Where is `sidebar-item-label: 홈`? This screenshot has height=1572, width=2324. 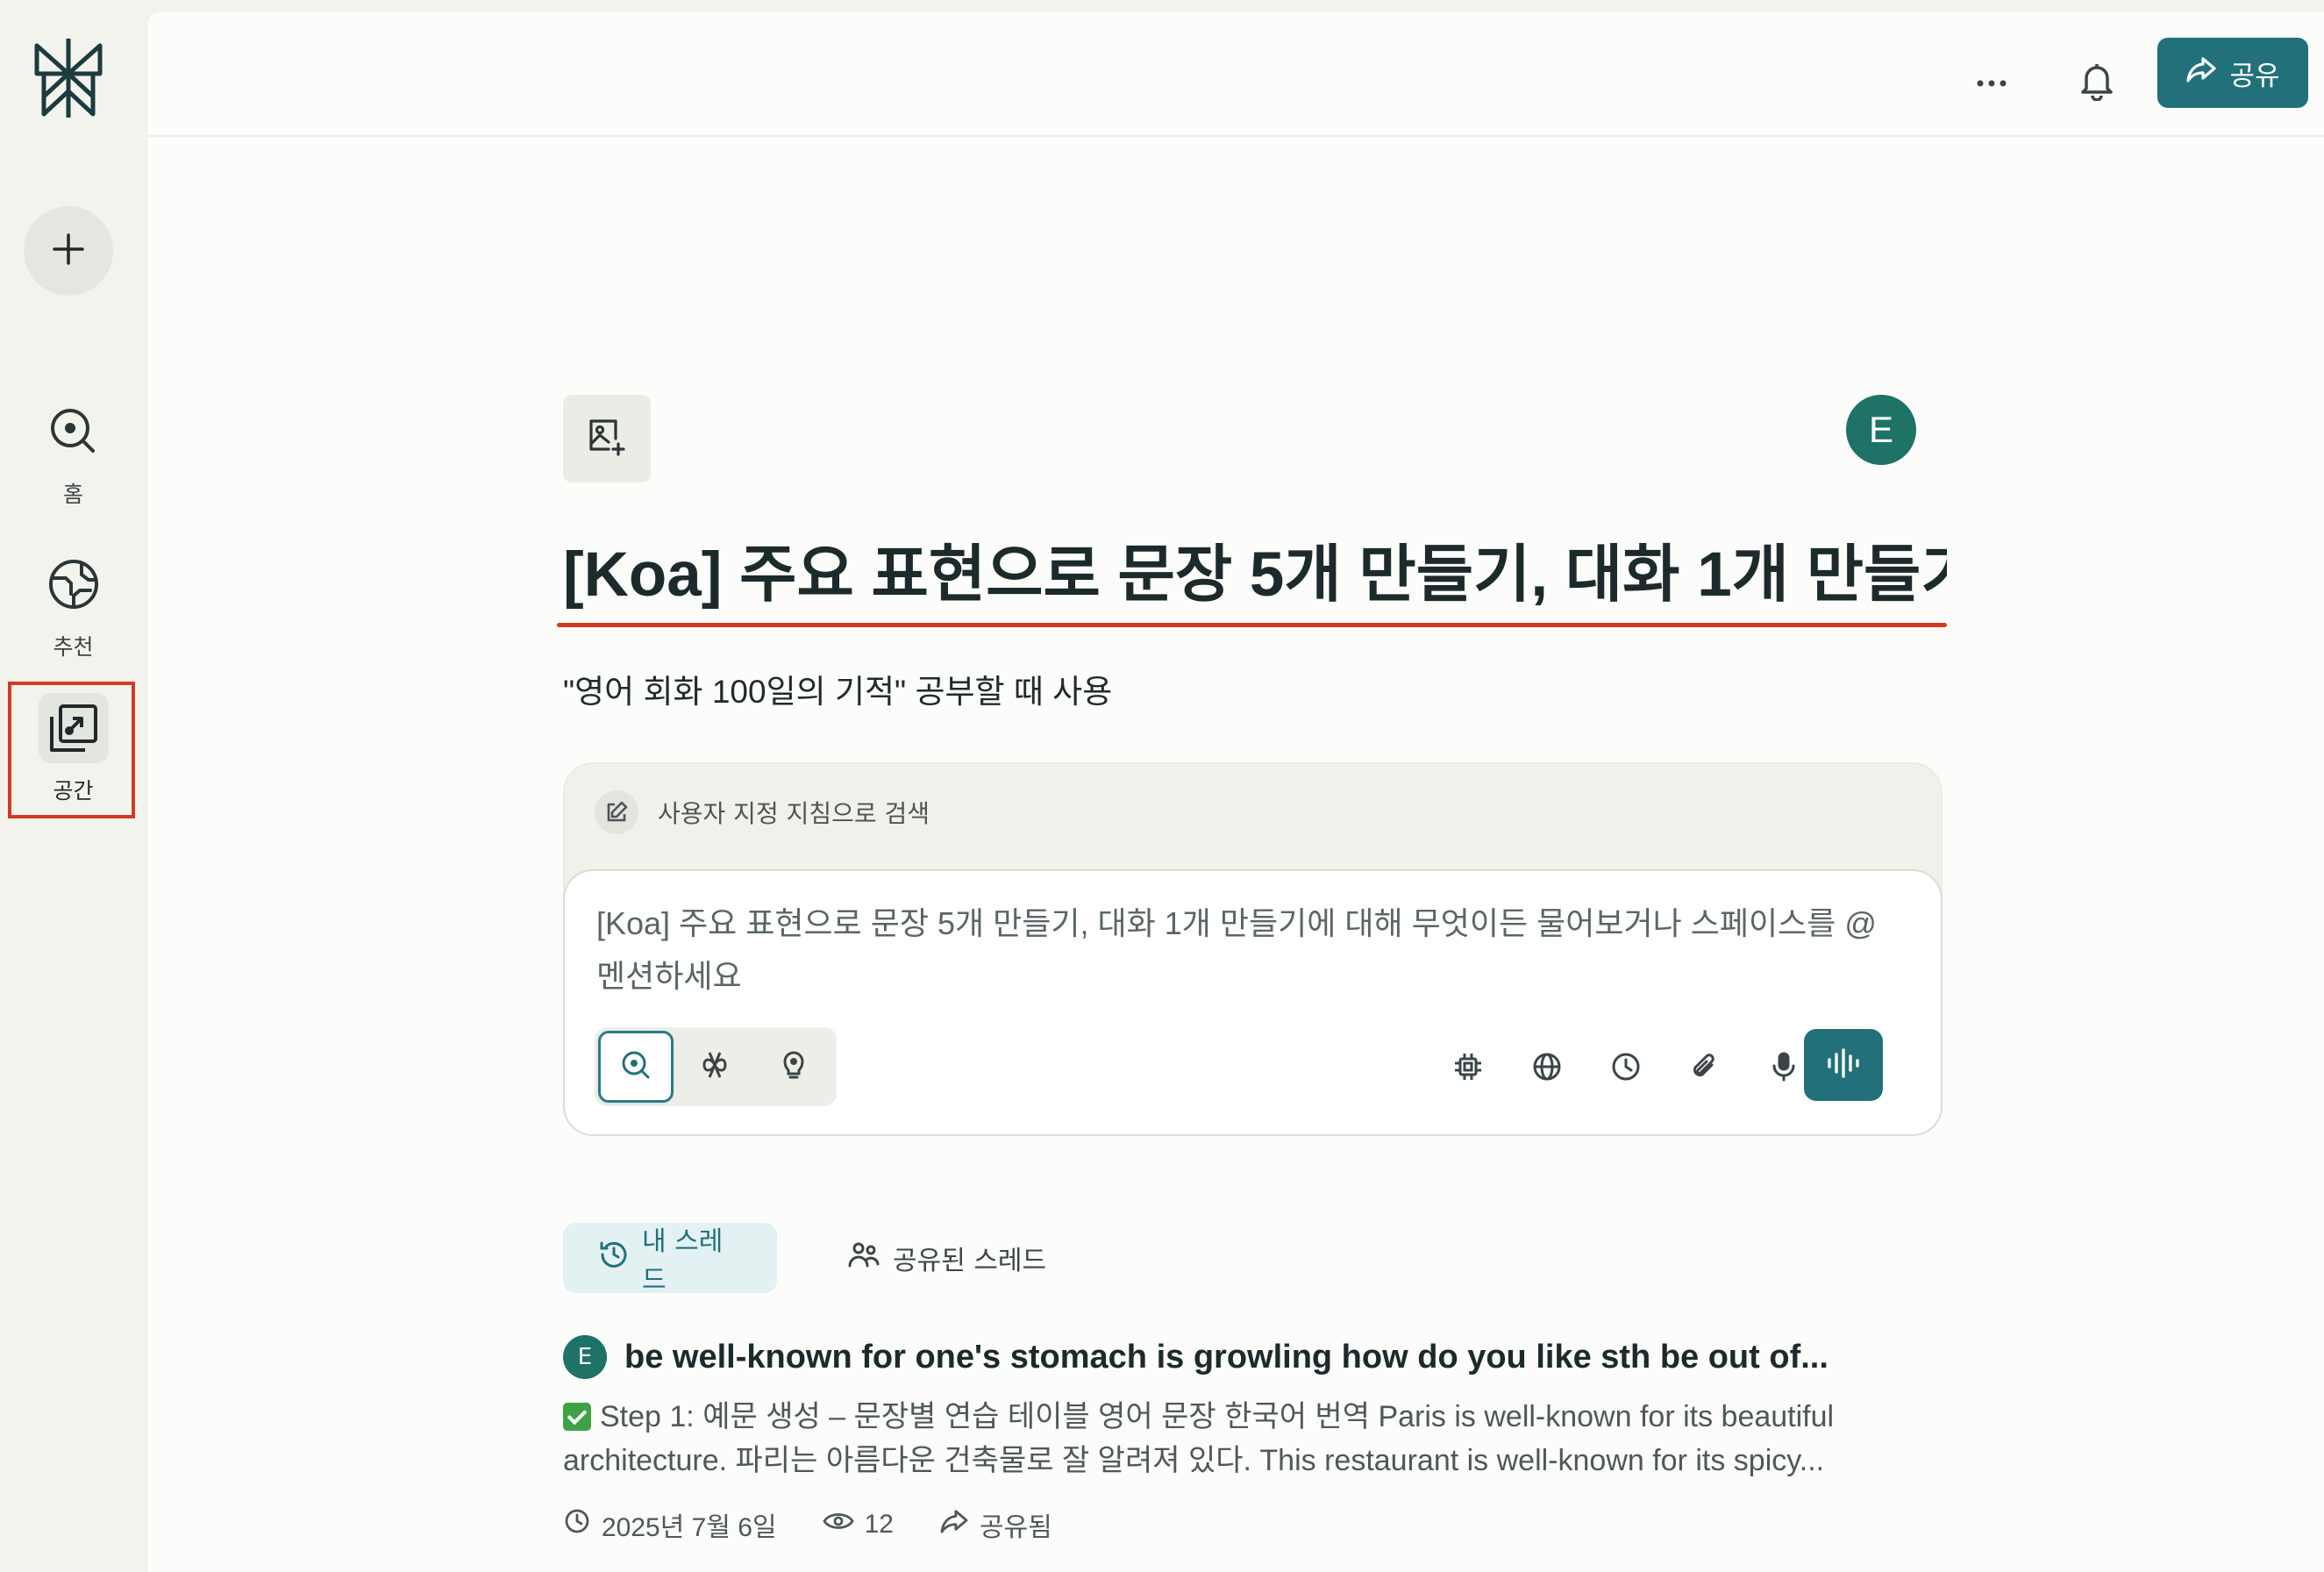 sidebar-item-label: 홈 is located at coordinates (72, 495).